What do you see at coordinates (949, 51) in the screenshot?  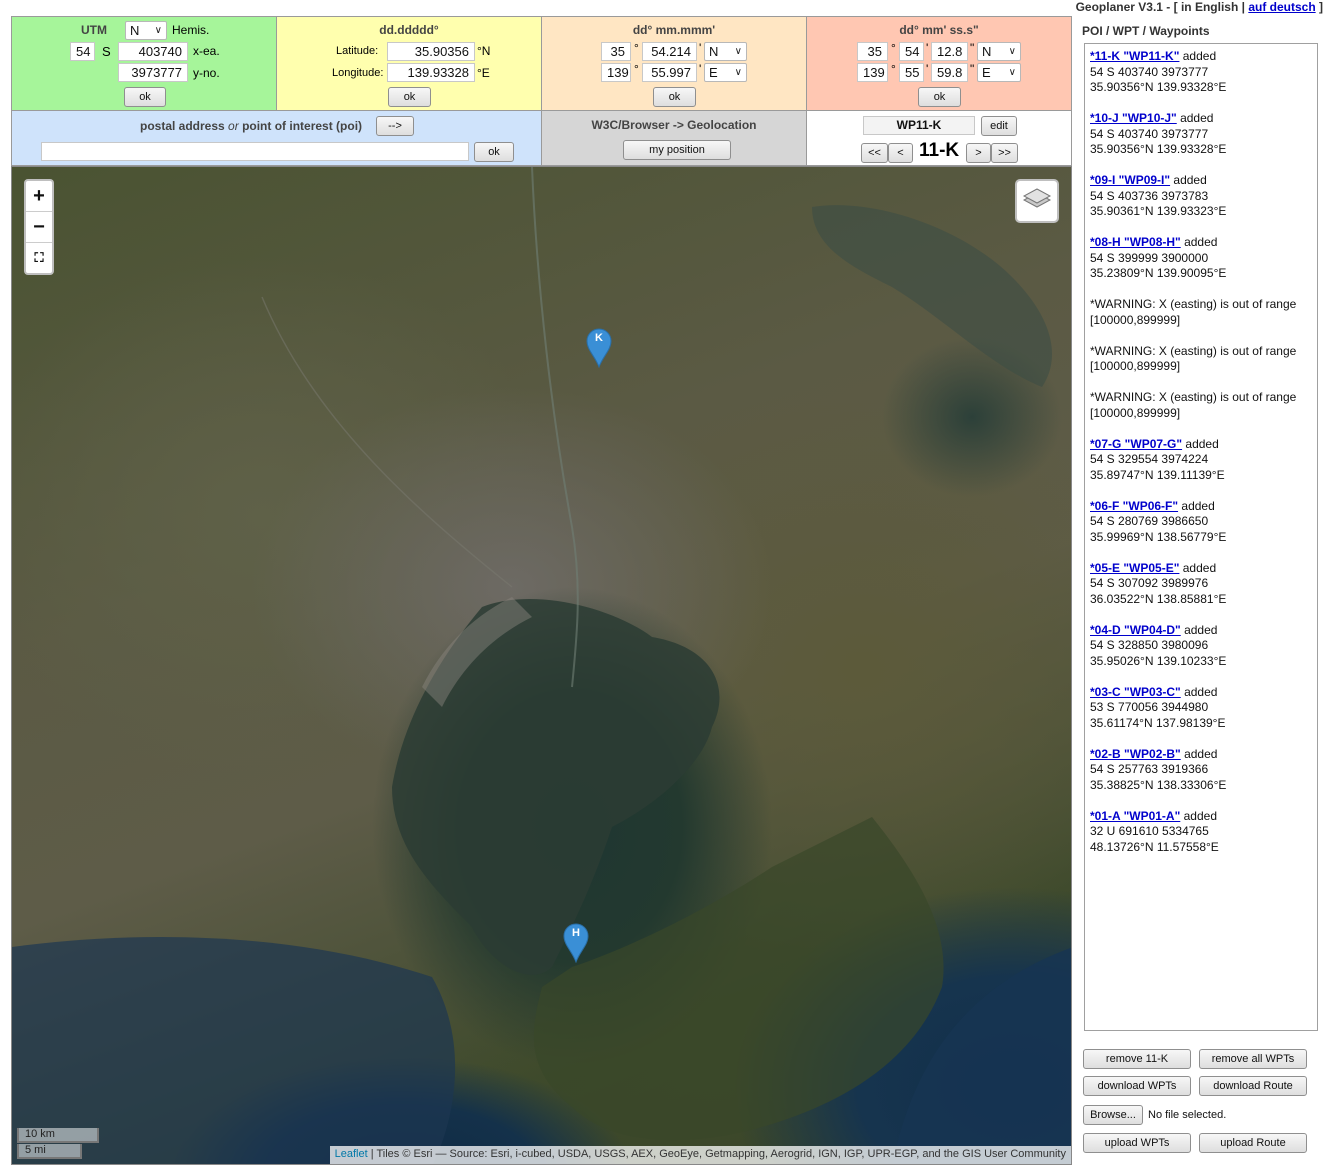 I see `dms-lat-seconds-input: 12.8` at bounding box center [949, 51].